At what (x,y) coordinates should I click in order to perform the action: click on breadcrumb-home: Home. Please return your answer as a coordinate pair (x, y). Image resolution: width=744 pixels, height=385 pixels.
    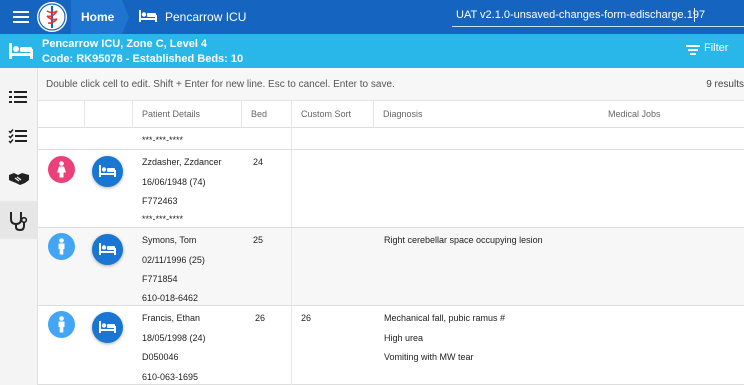
    Looking at the image, I should click on (100, 17).